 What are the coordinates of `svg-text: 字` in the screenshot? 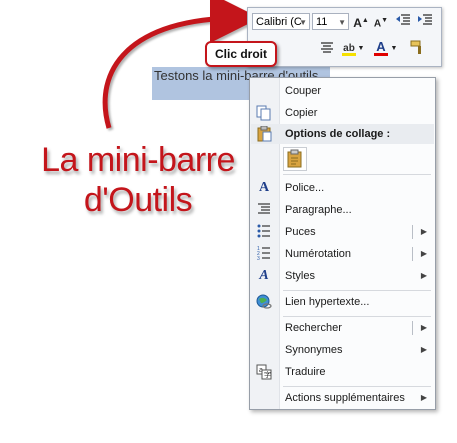 It's located at (267, 374).